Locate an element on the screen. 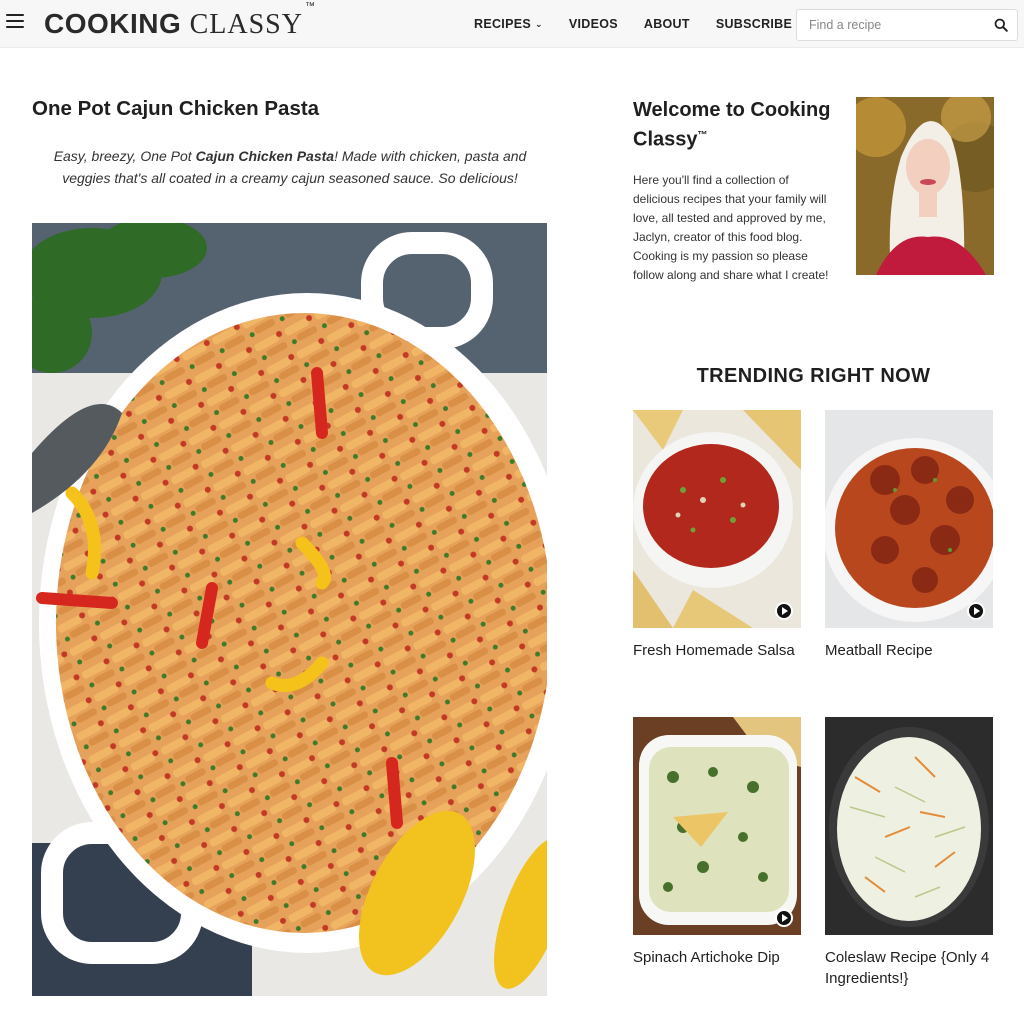 The width and height of the screenshot is (1024, 1010). recipe-thumbnail-spinach-dip is located at coordinates (717, 826).